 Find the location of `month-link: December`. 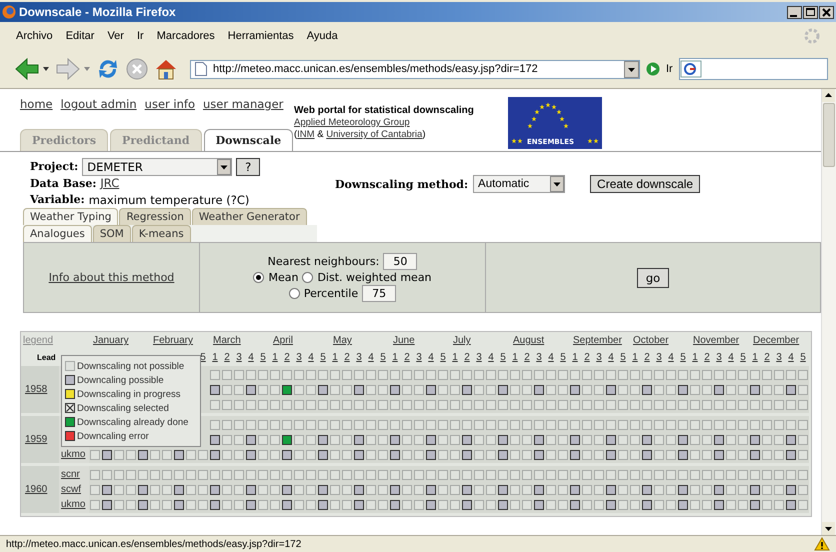

month-link: December is located at coordinates (776, 340).